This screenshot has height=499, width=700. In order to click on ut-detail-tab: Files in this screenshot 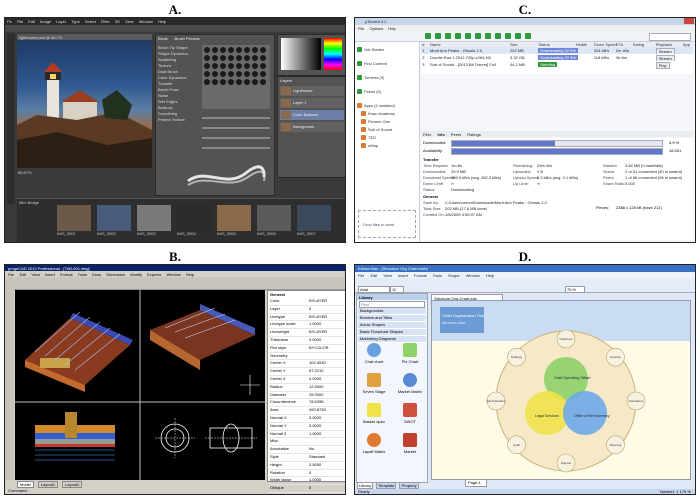, I will do `click(427, 134)`.